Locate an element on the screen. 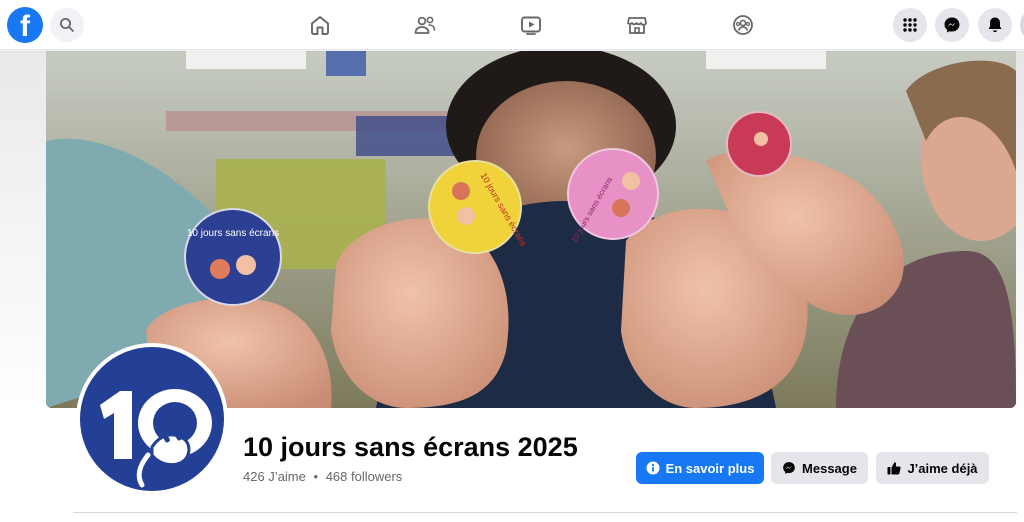 This screenshot has width=1024, height=522. followers-count: 468 followers is located at coordinates (364, 476).